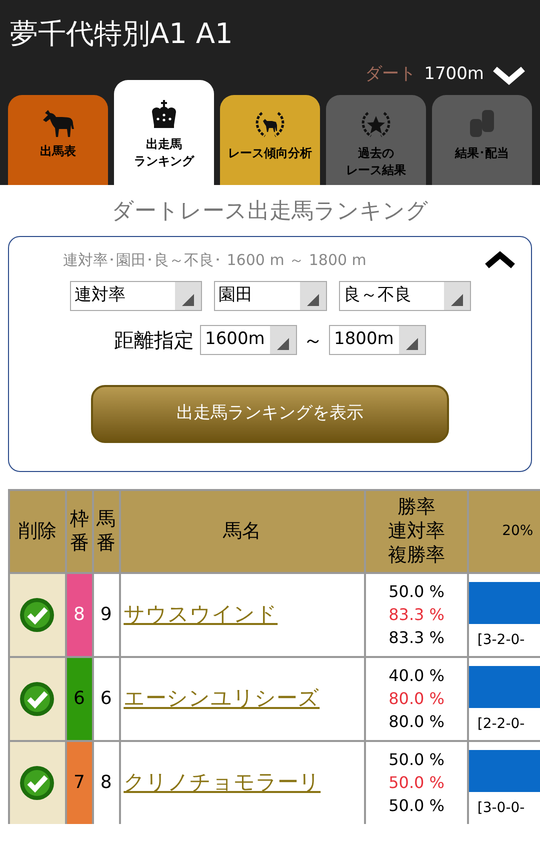 The height and width of the screenshot is (851, 540). Describe the element at coordinates (270, 296) in the screenshot. I see `dropdown: 園田` at that location.